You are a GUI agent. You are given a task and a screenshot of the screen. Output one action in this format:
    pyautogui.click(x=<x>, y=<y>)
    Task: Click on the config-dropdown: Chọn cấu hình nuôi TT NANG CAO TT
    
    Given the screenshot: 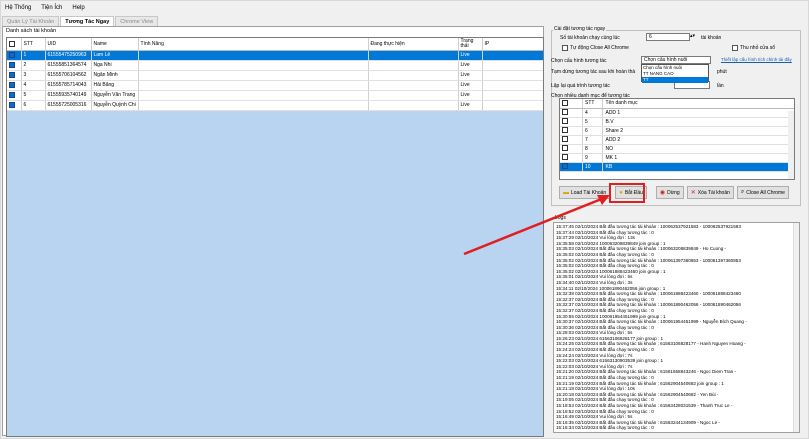 What is the action you would take?
    pyautogui.click(x=675, y=73)
    